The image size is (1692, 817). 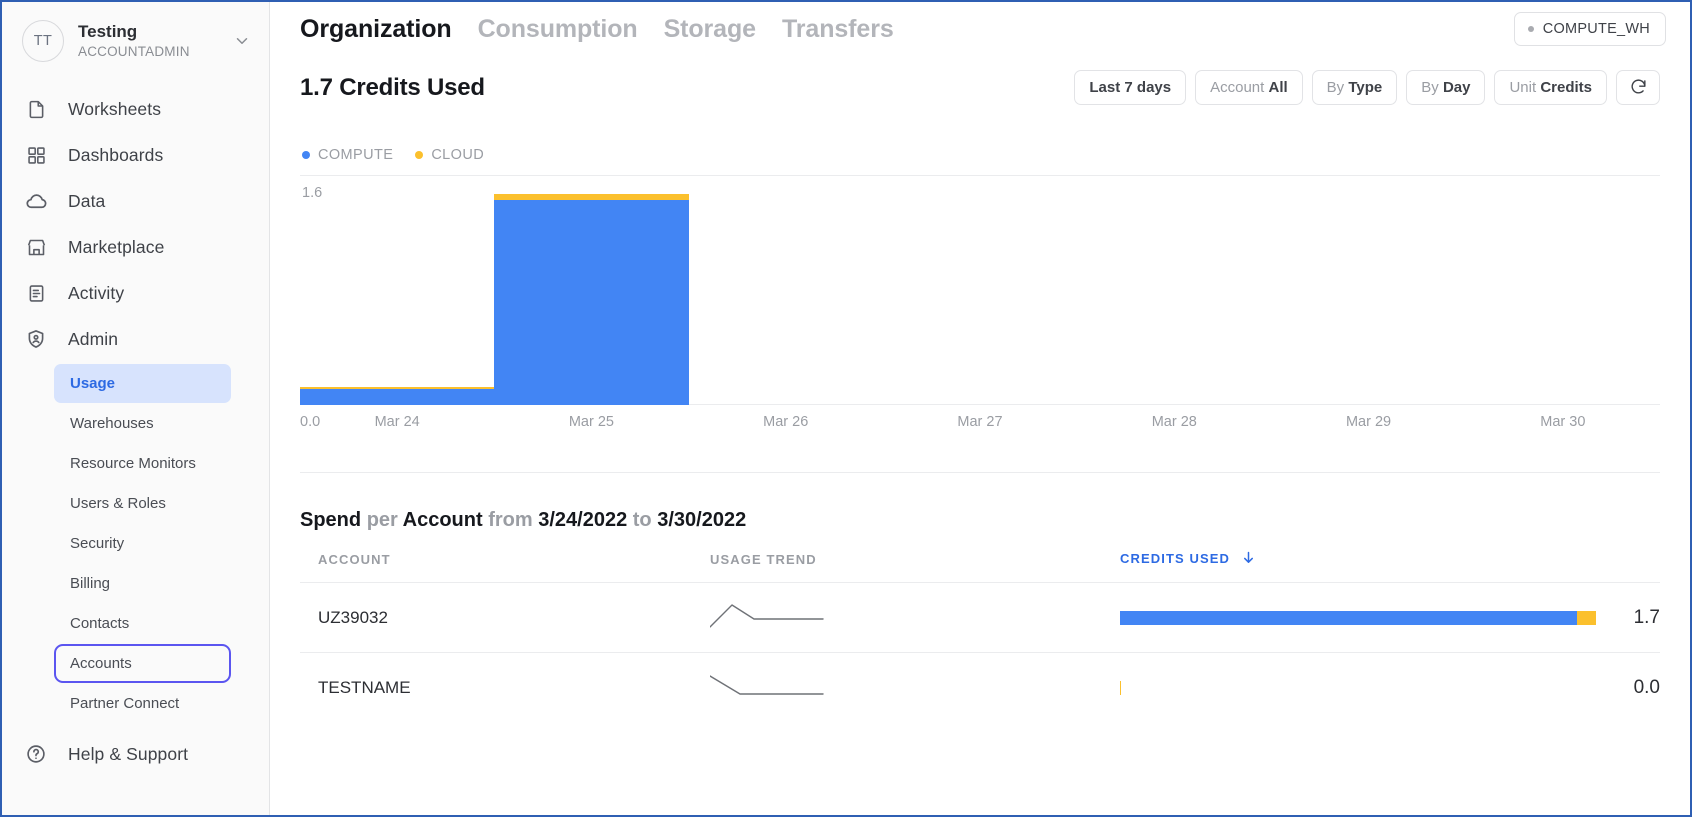 What do you see at coordinates (442, 520) in the screenshot?
I see `spend-title-word: Account` at bounding box center [442, 520].